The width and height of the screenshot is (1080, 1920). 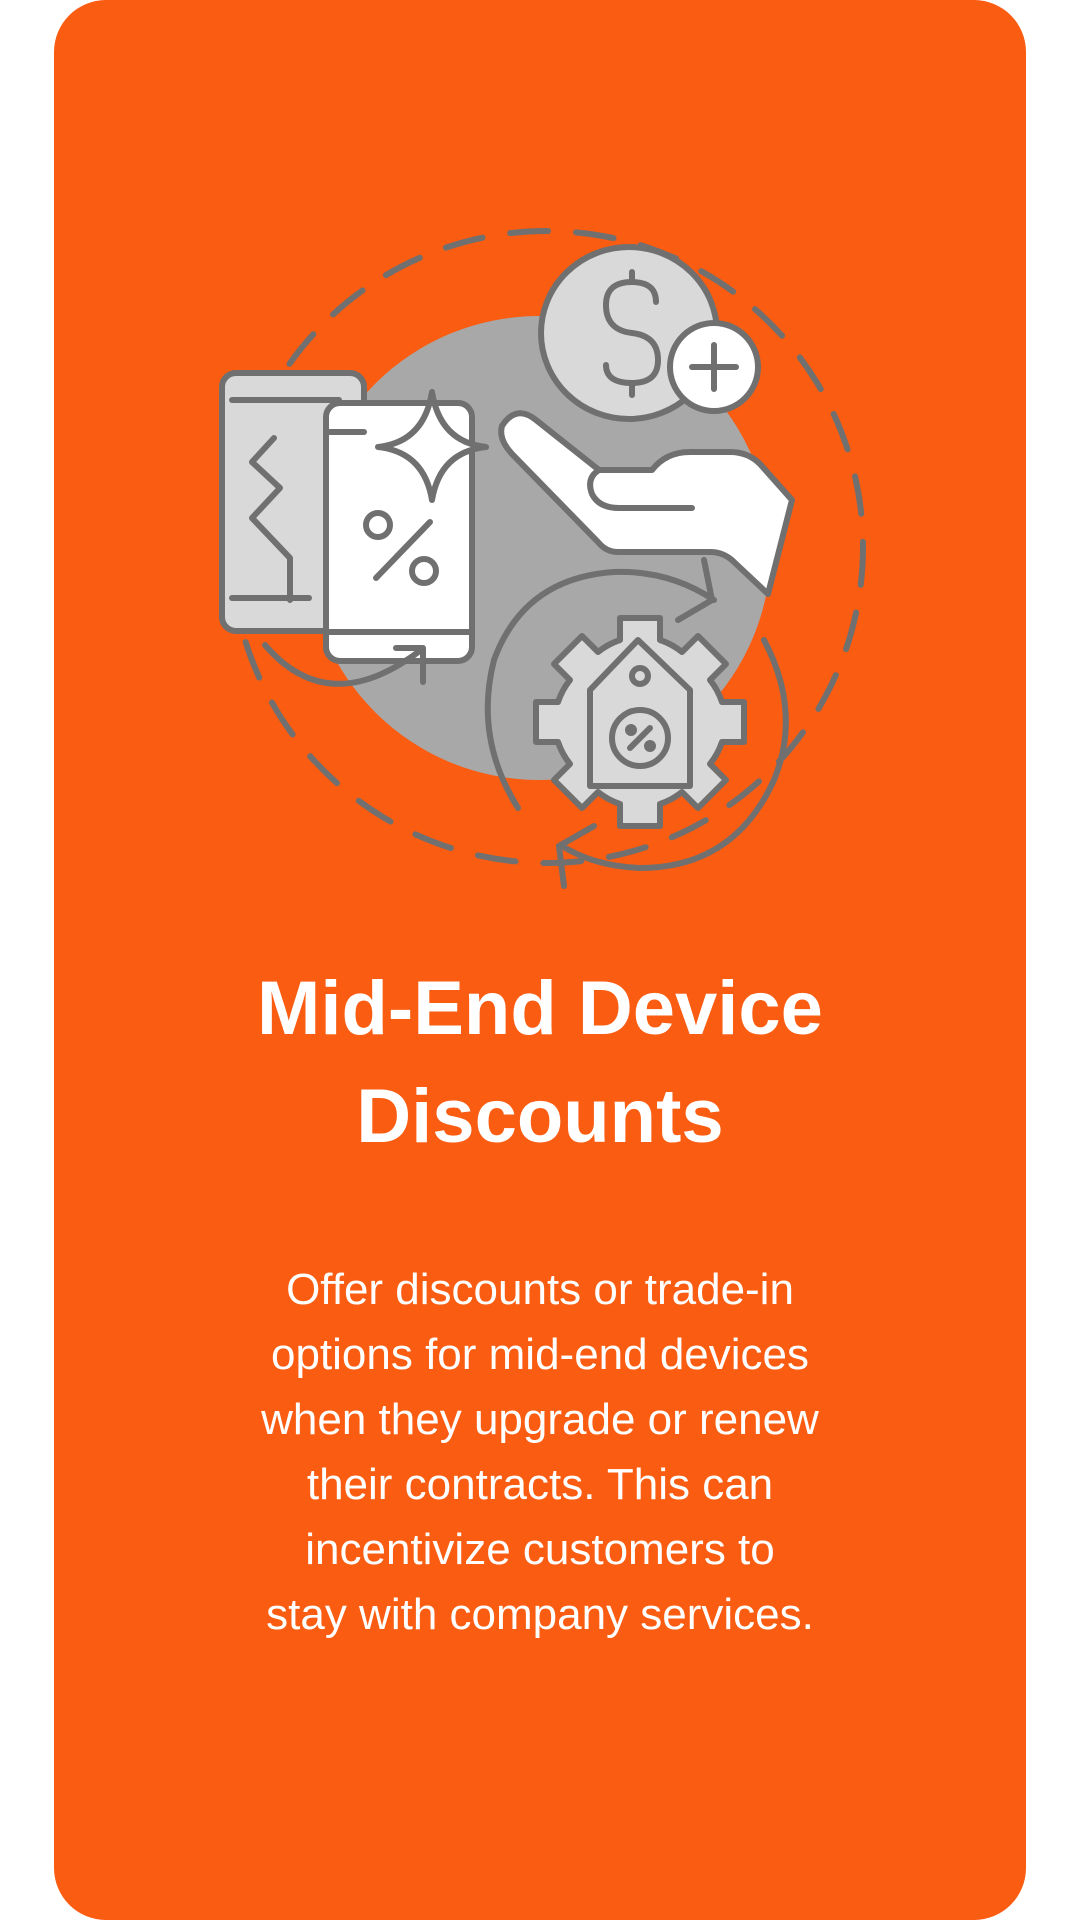 What do you see at coordinates (540, 1614) in the screenshot?
I see `description-line: stay with company services.` at bounding box center [540, 1614].